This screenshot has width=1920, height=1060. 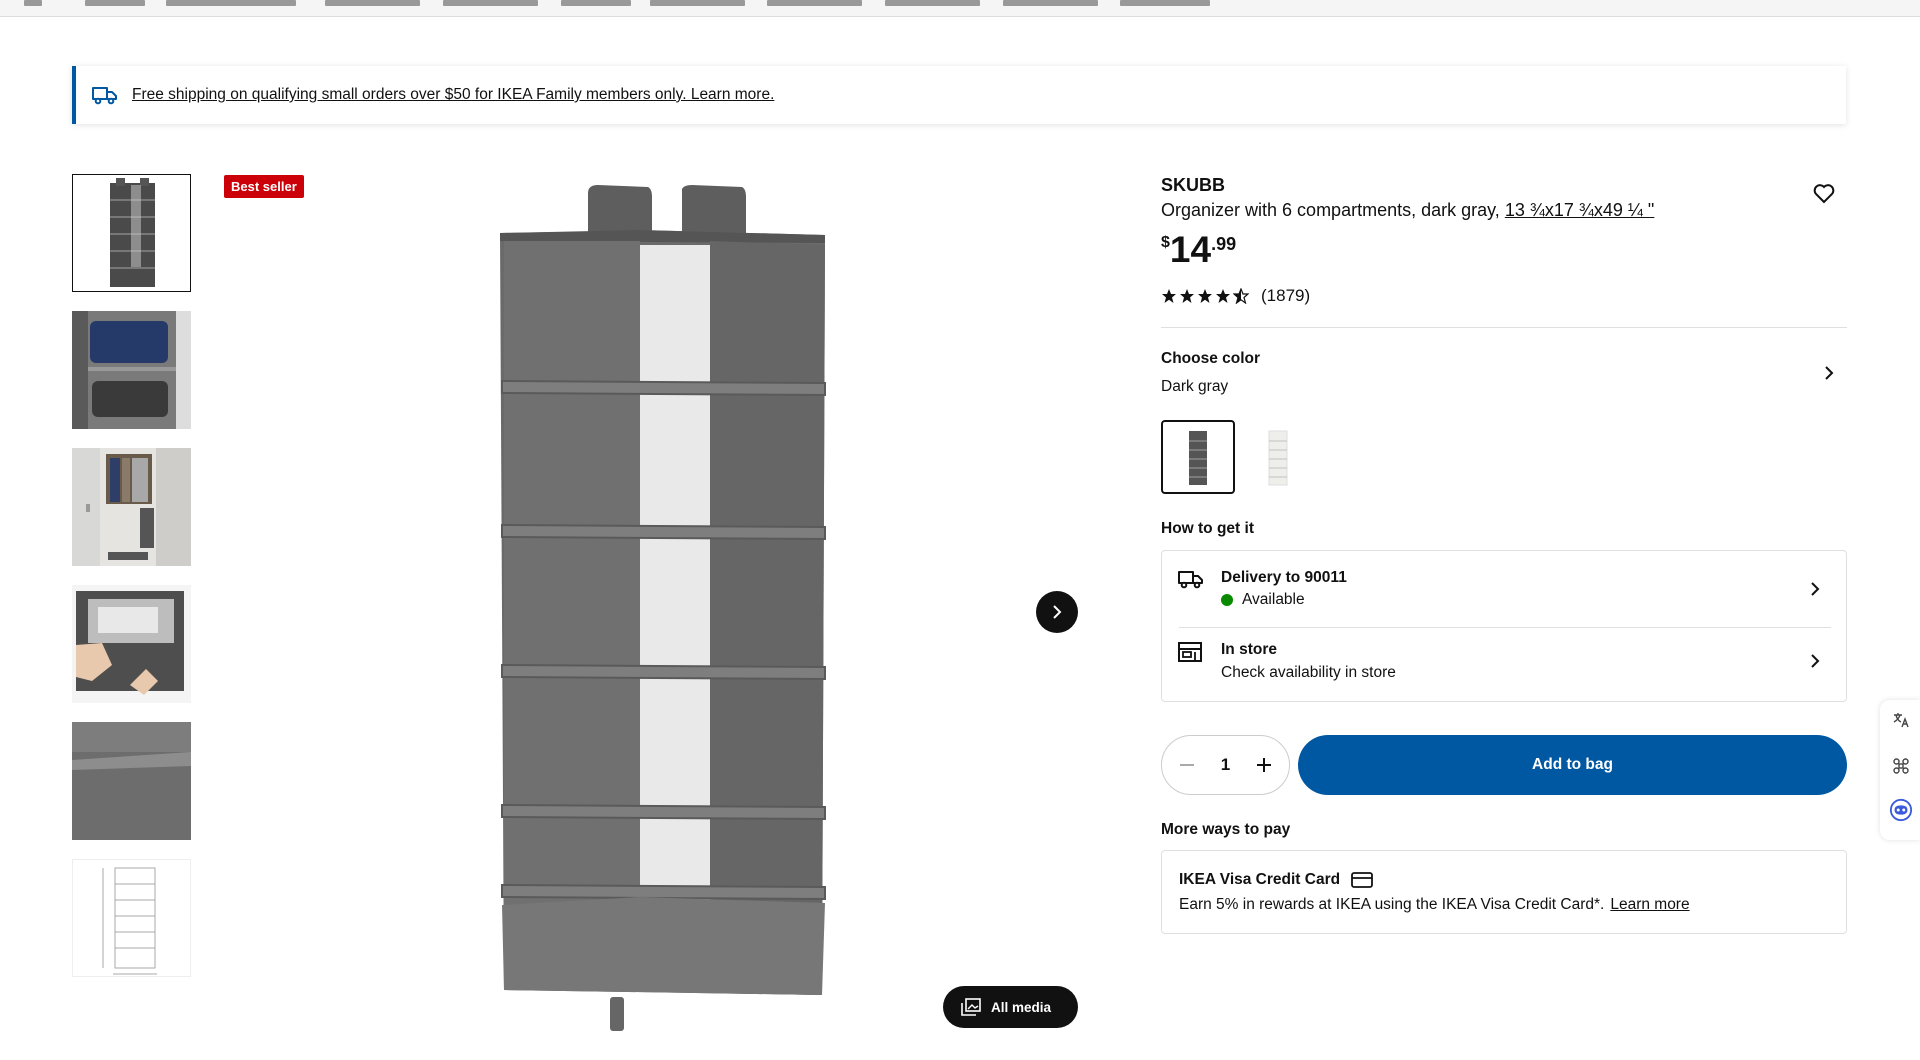 What do you see at coordinates (33, 3) in the screenshot?
I see `apps-icon` at bounding box center [33, 3].